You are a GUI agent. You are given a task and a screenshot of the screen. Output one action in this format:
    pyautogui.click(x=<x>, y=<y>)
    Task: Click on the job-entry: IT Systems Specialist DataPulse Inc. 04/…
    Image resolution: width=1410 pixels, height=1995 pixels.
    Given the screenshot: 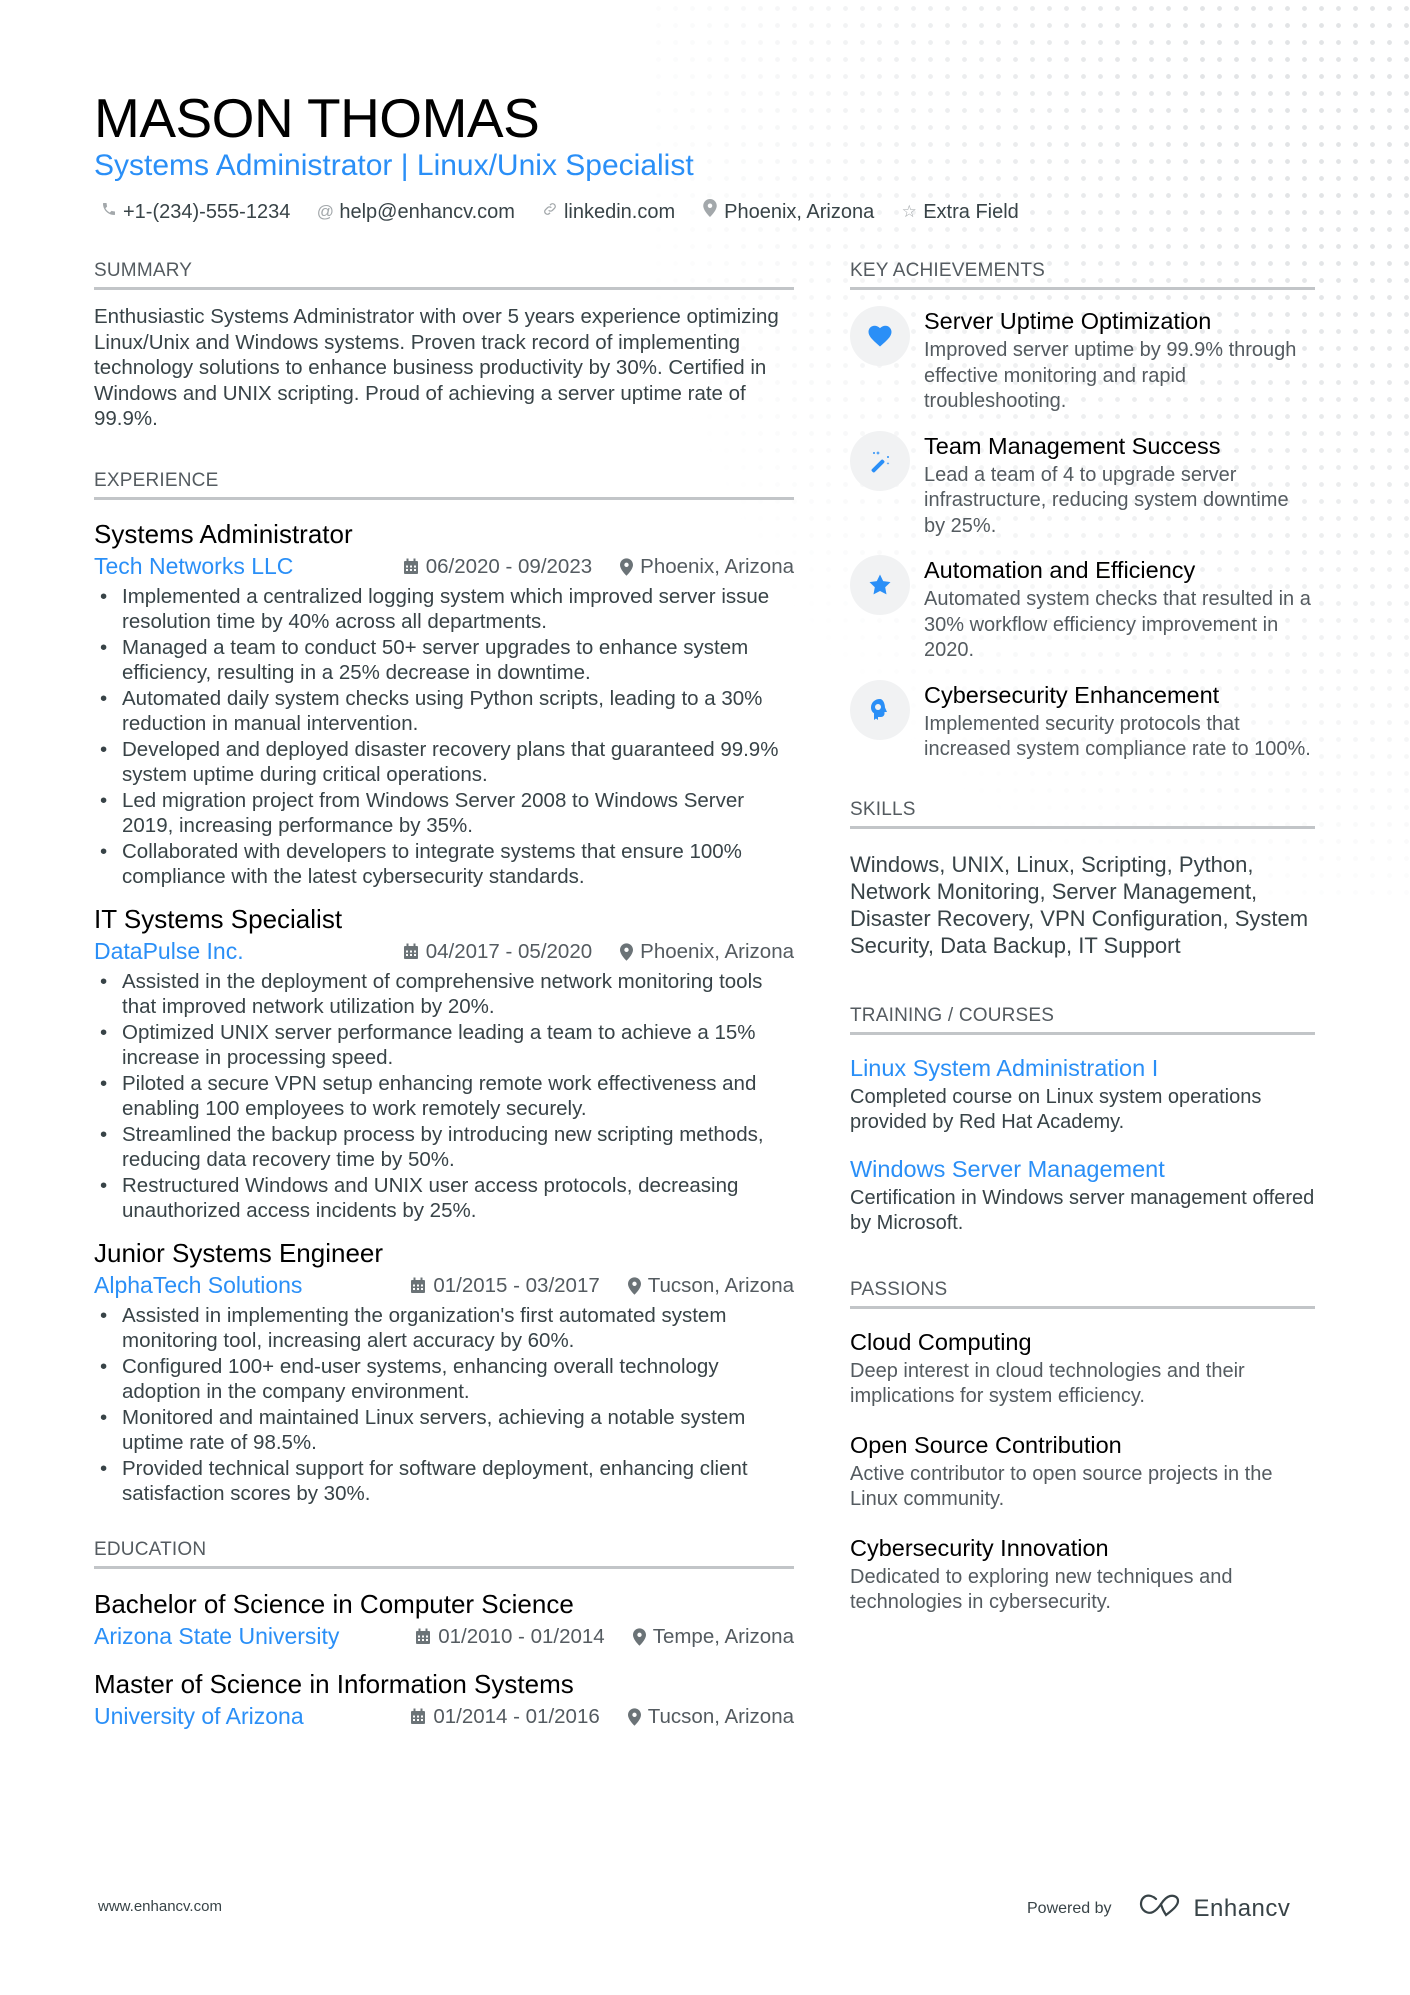 What is the action you would take?
    pyautogui.click(x=444, y=1063)
    